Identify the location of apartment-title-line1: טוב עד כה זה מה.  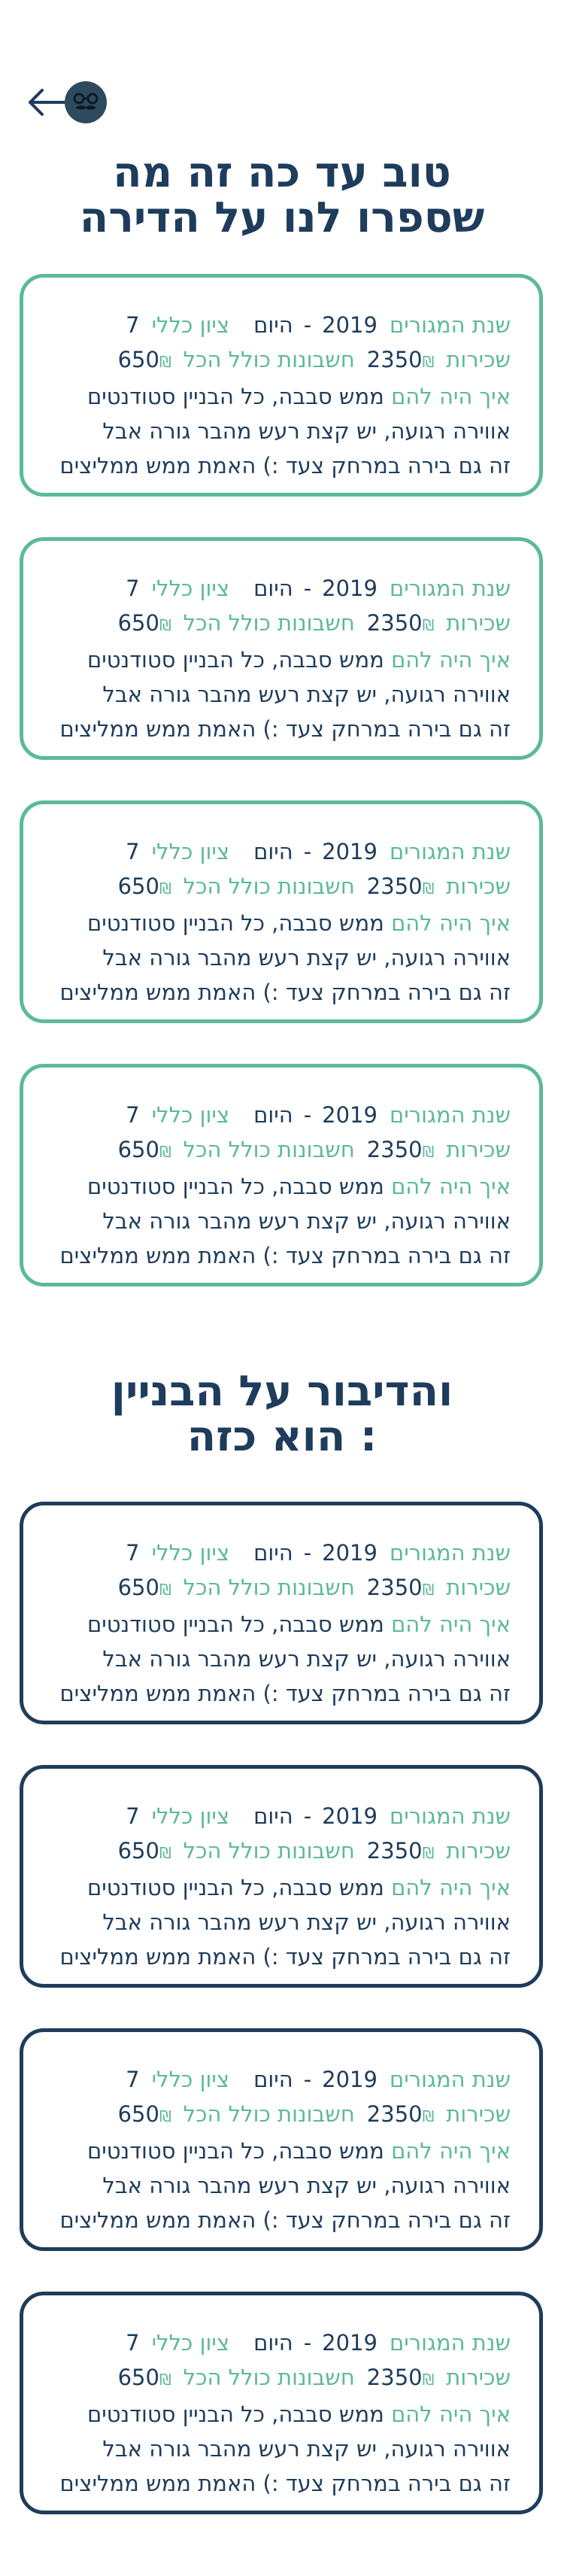
(282, 173).